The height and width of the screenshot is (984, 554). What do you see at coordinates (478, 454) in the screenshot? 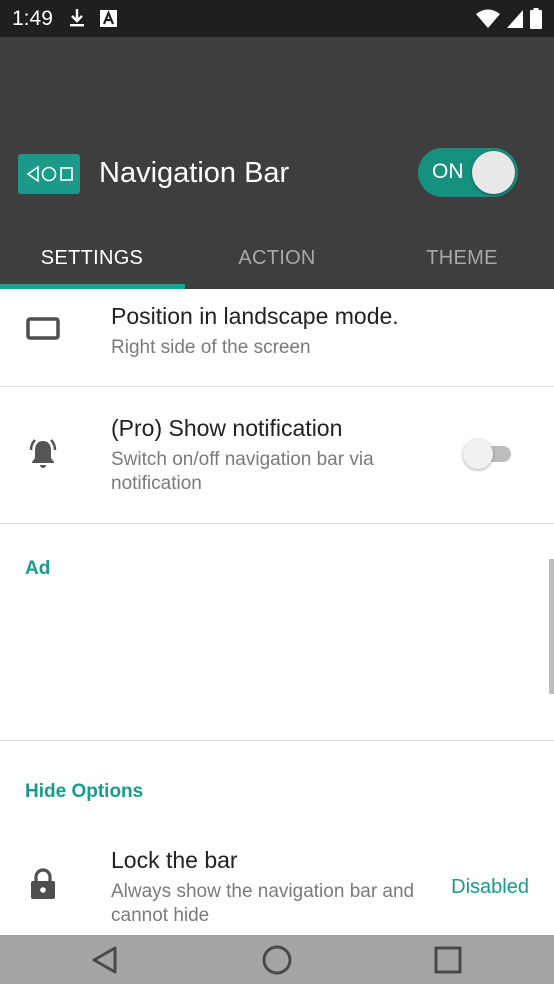
I see `notification-toggle-knob` at bounding box center [478, 454].